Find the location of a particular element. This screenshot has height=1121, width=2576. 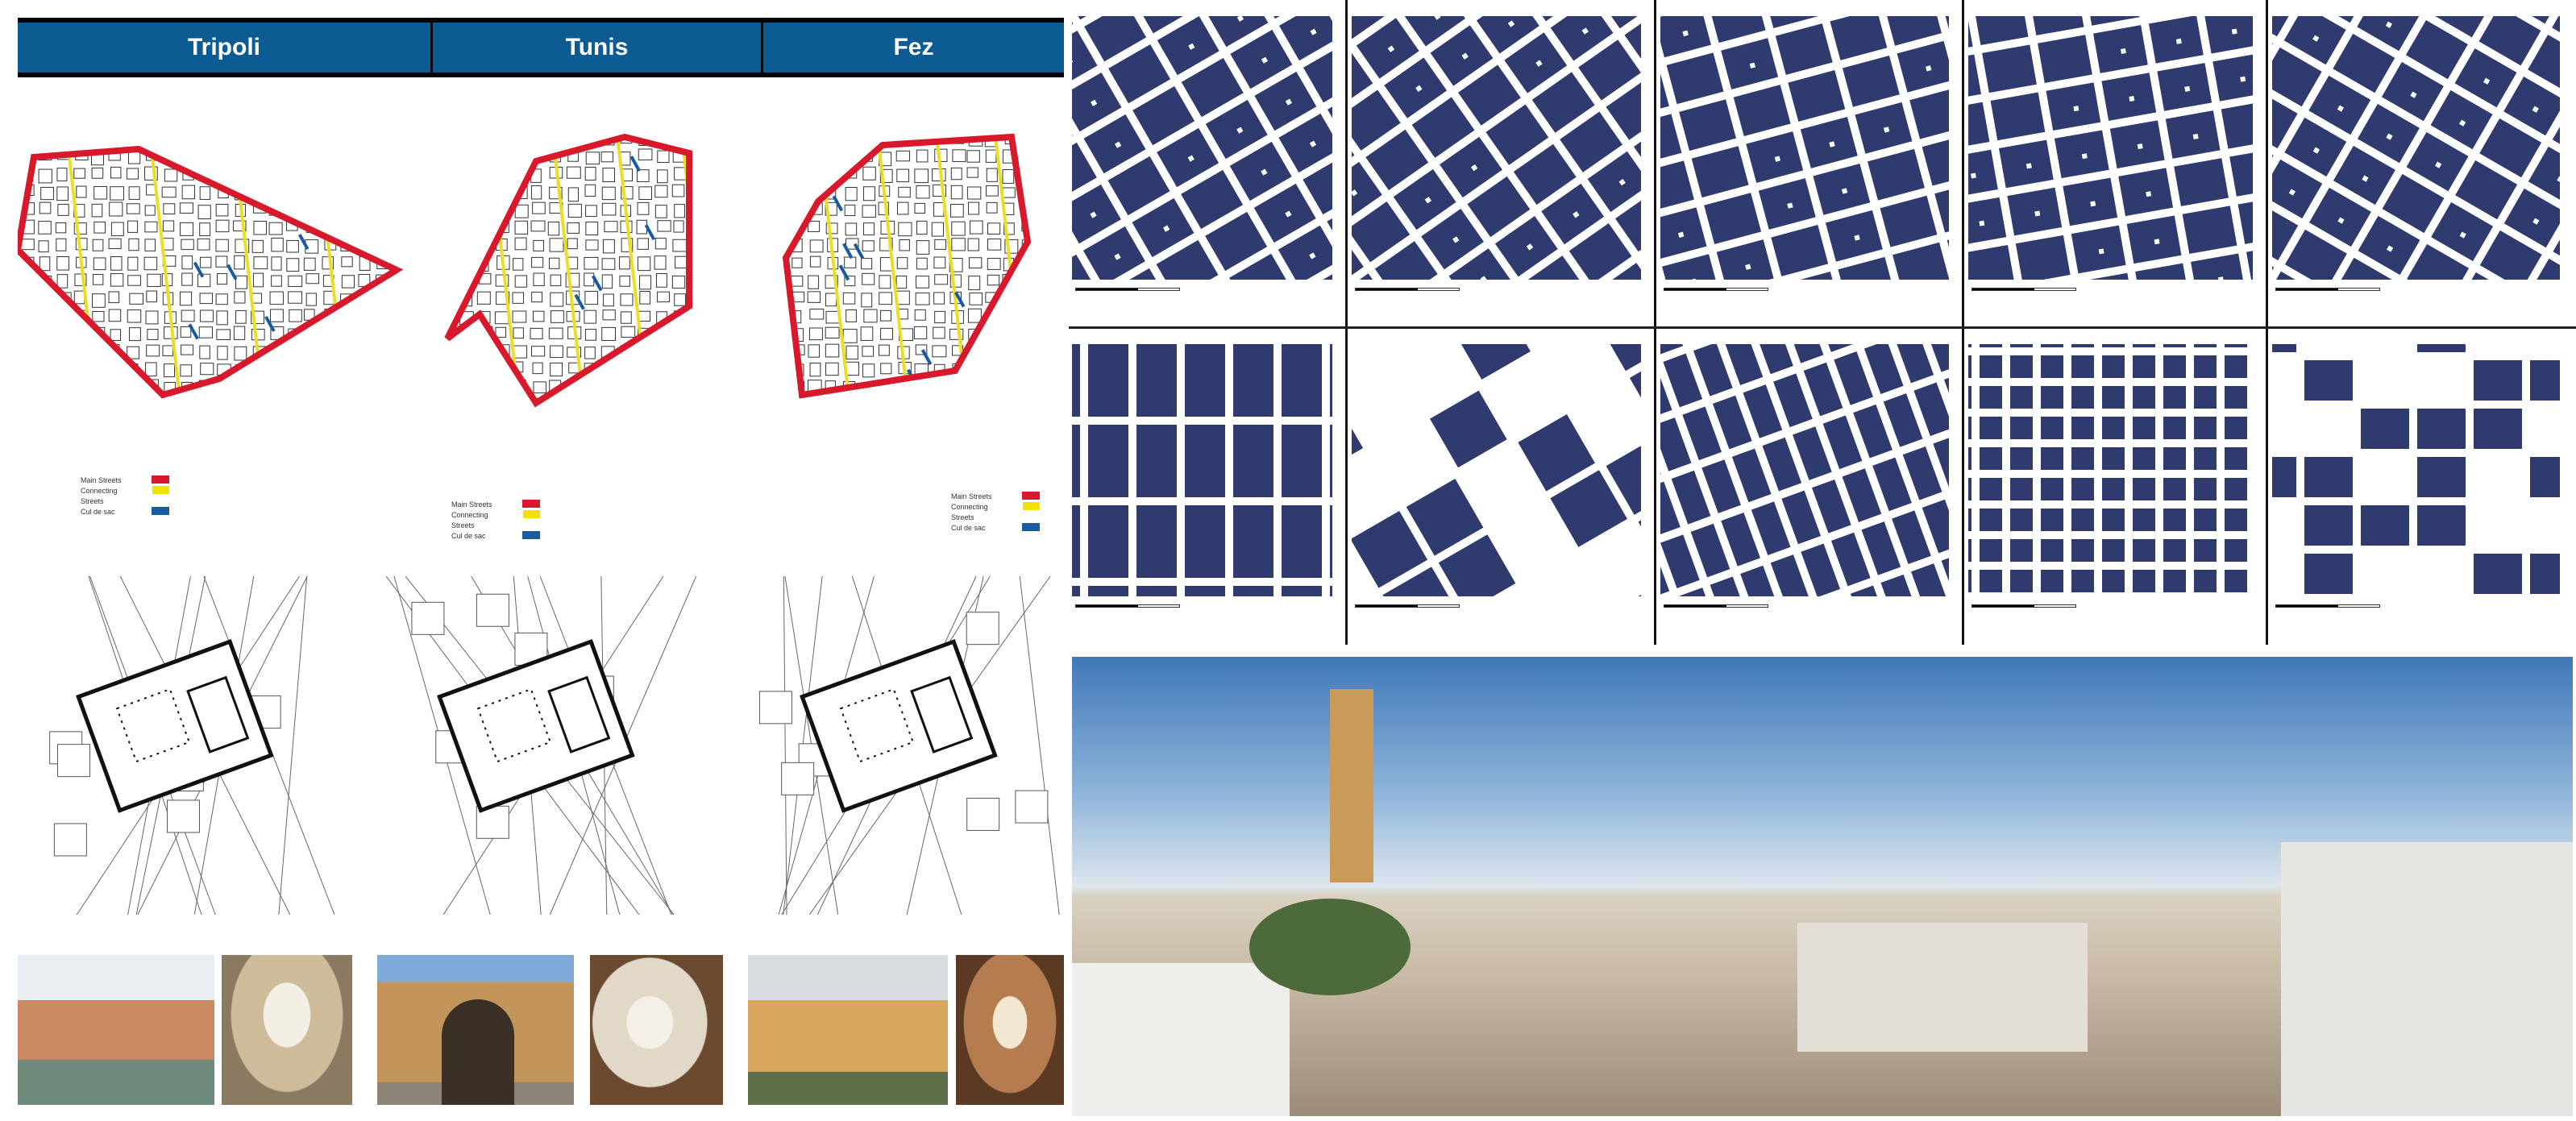

plan-fez is located at coordinates (903, 745).